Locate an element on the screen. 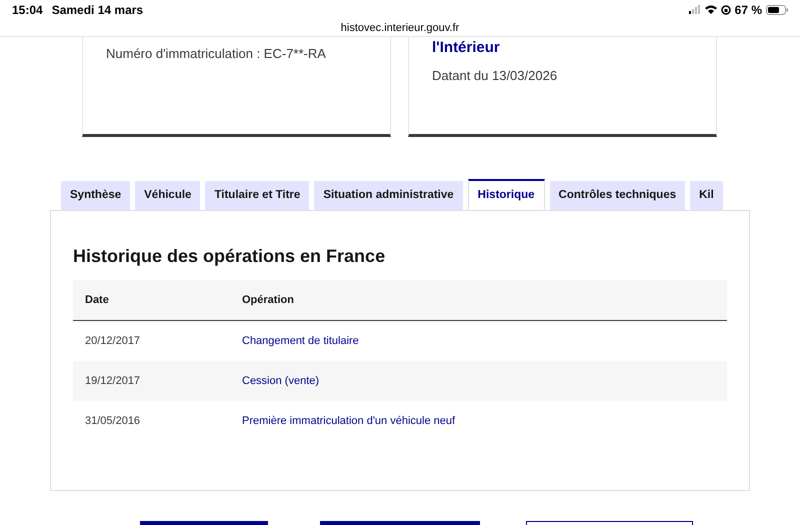 The image size is (800, 525). wifi-icon is located at coordinates (710, 9).